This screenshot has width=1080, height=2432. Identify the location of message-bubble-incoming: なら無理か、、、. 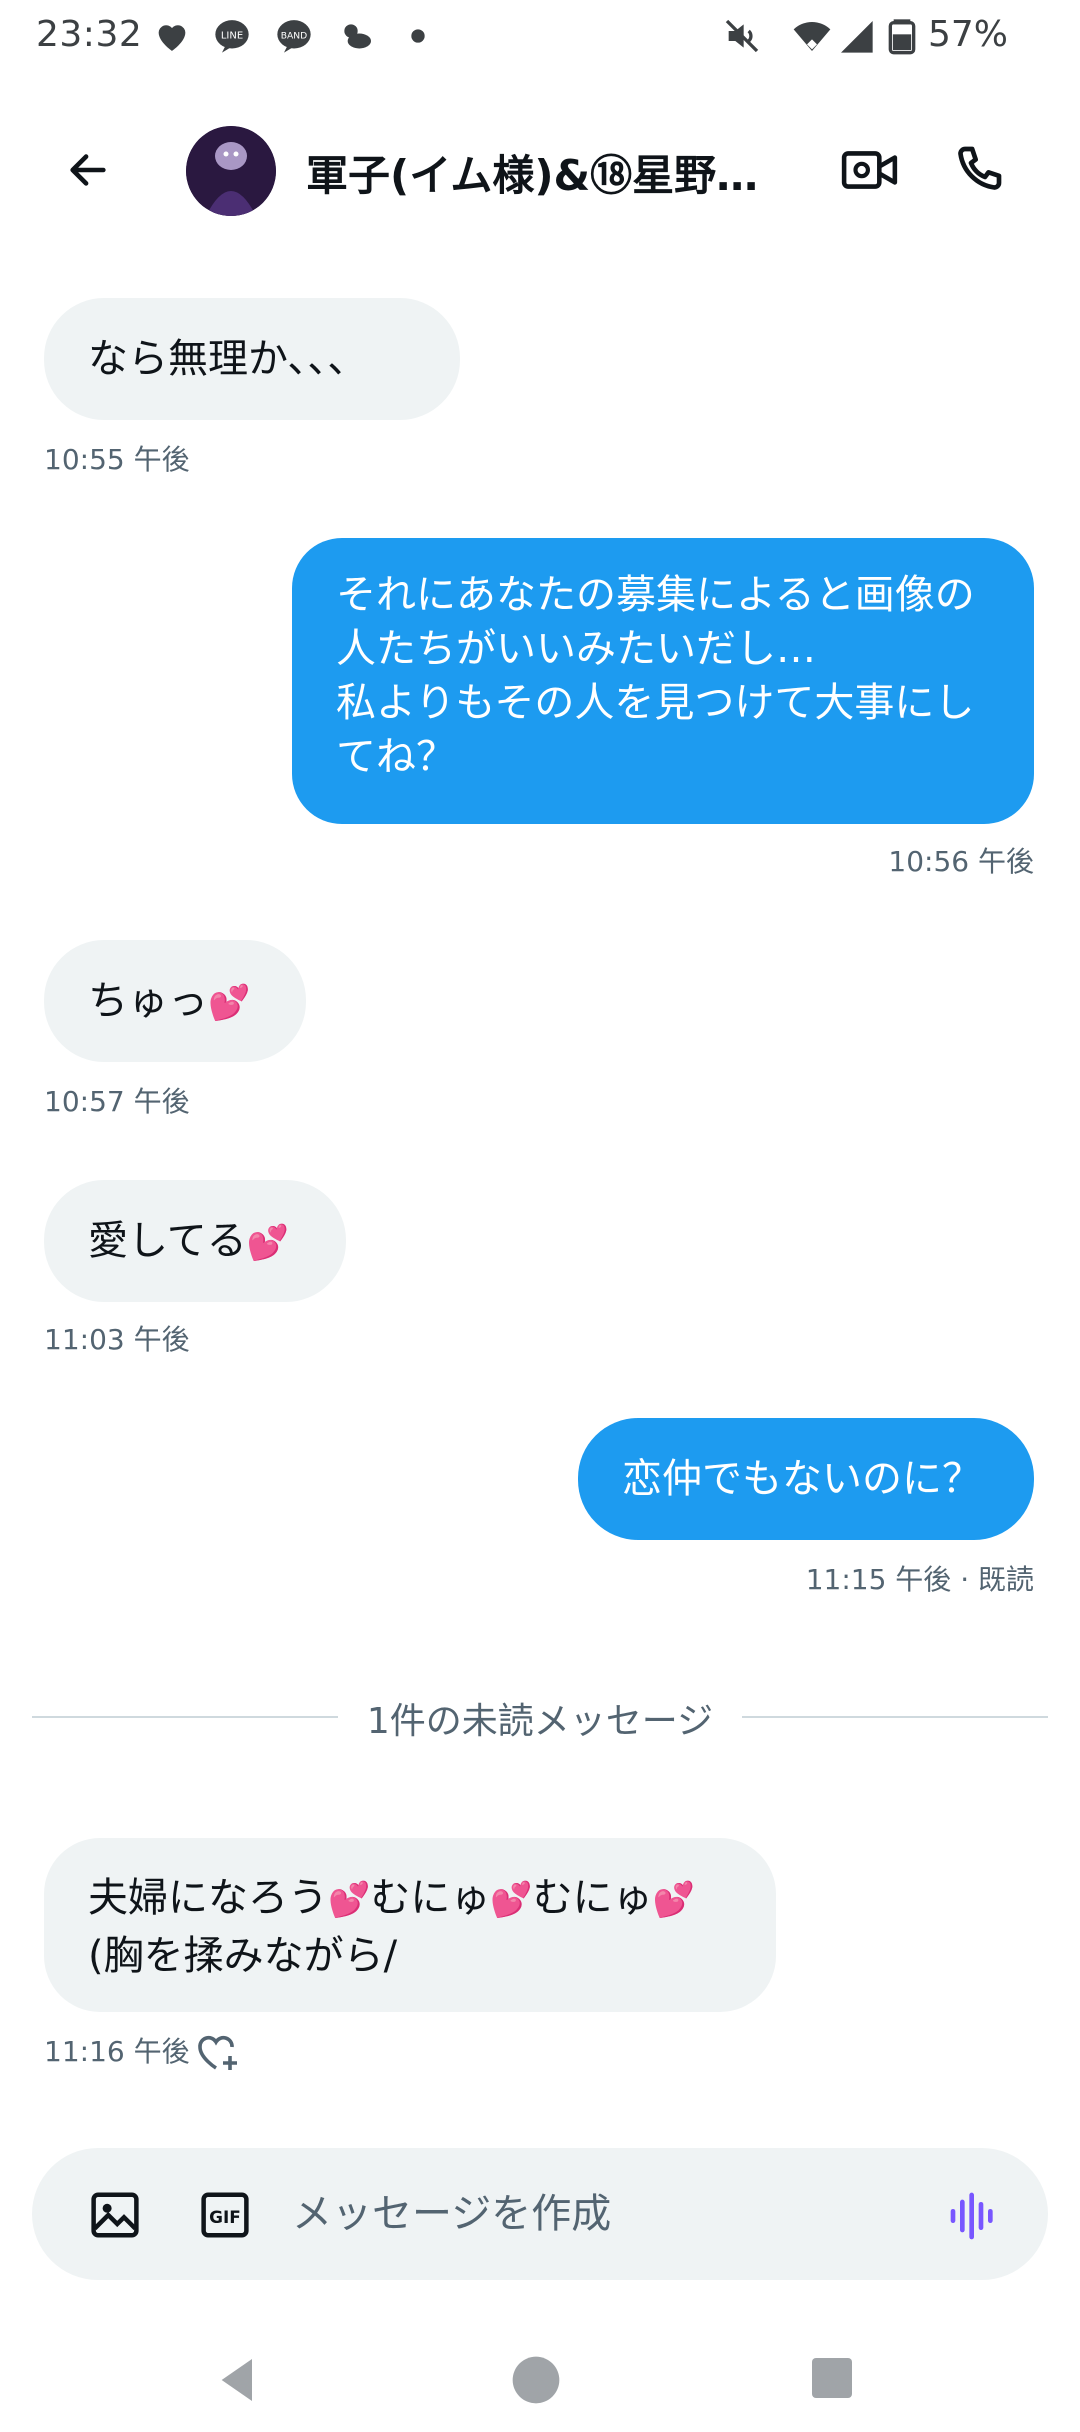
(252, 359).